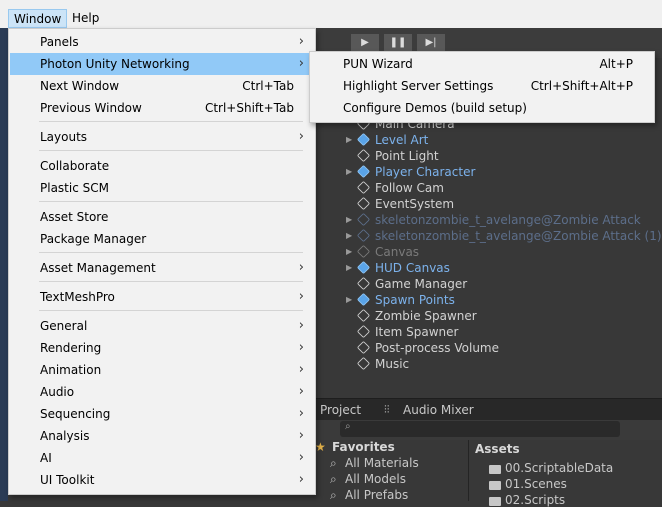  What do you see at coordinates (91, 108) in the screenshot?
I see `menu-item-label: Previous Window` at bounding box center [91, 108].